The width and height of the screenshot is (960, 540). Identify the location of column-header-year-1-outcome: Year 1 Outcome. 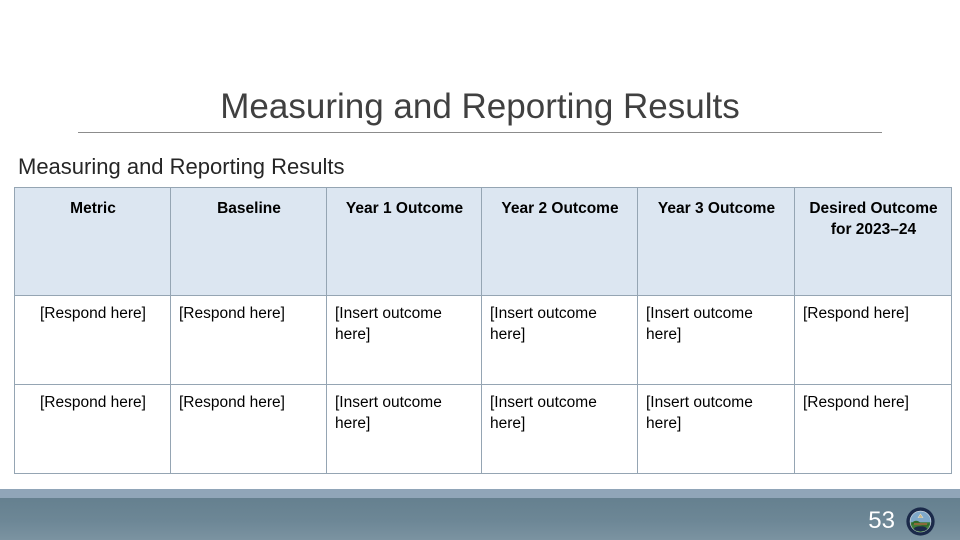
(404, 241).